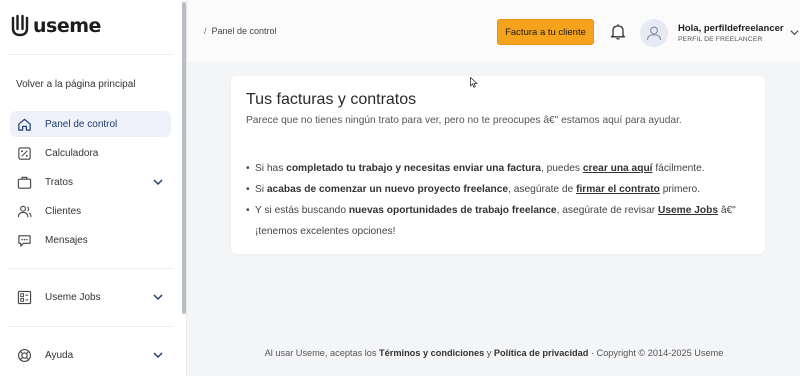 The width and height of the screenshot is (800, 376). What do you see at coordinates (90, 182) in the screenshot?
I see `sidebar-item-tratos: Tratos` at bounding box center [90, 182].